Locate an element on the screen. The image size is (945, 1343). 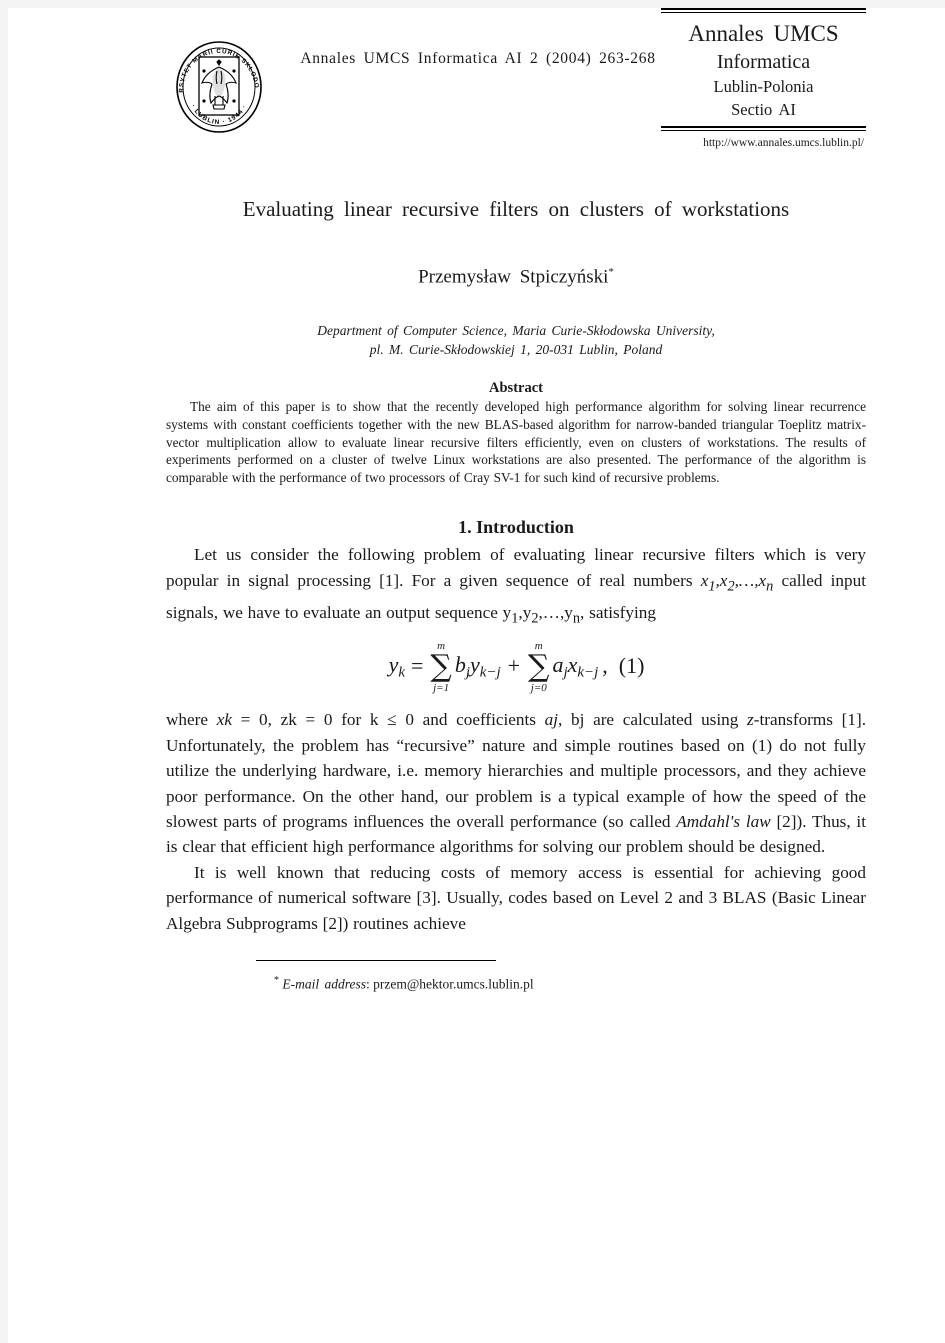
intro-p2-part-2: = 0, is located at coordinates (256, 720).